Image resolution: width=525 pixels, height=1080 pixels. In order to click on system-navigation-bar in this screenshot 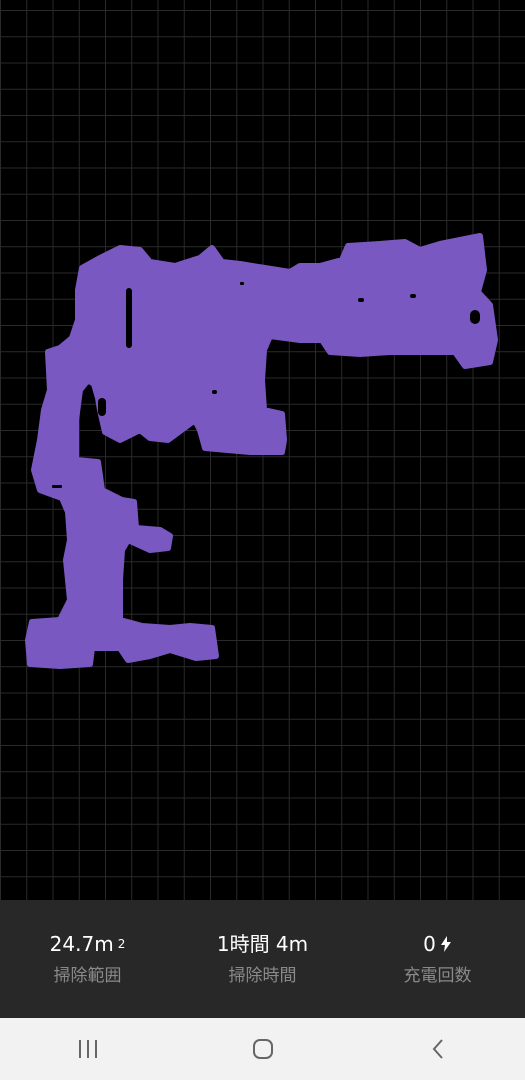, I will do `click(262, 1049)`.